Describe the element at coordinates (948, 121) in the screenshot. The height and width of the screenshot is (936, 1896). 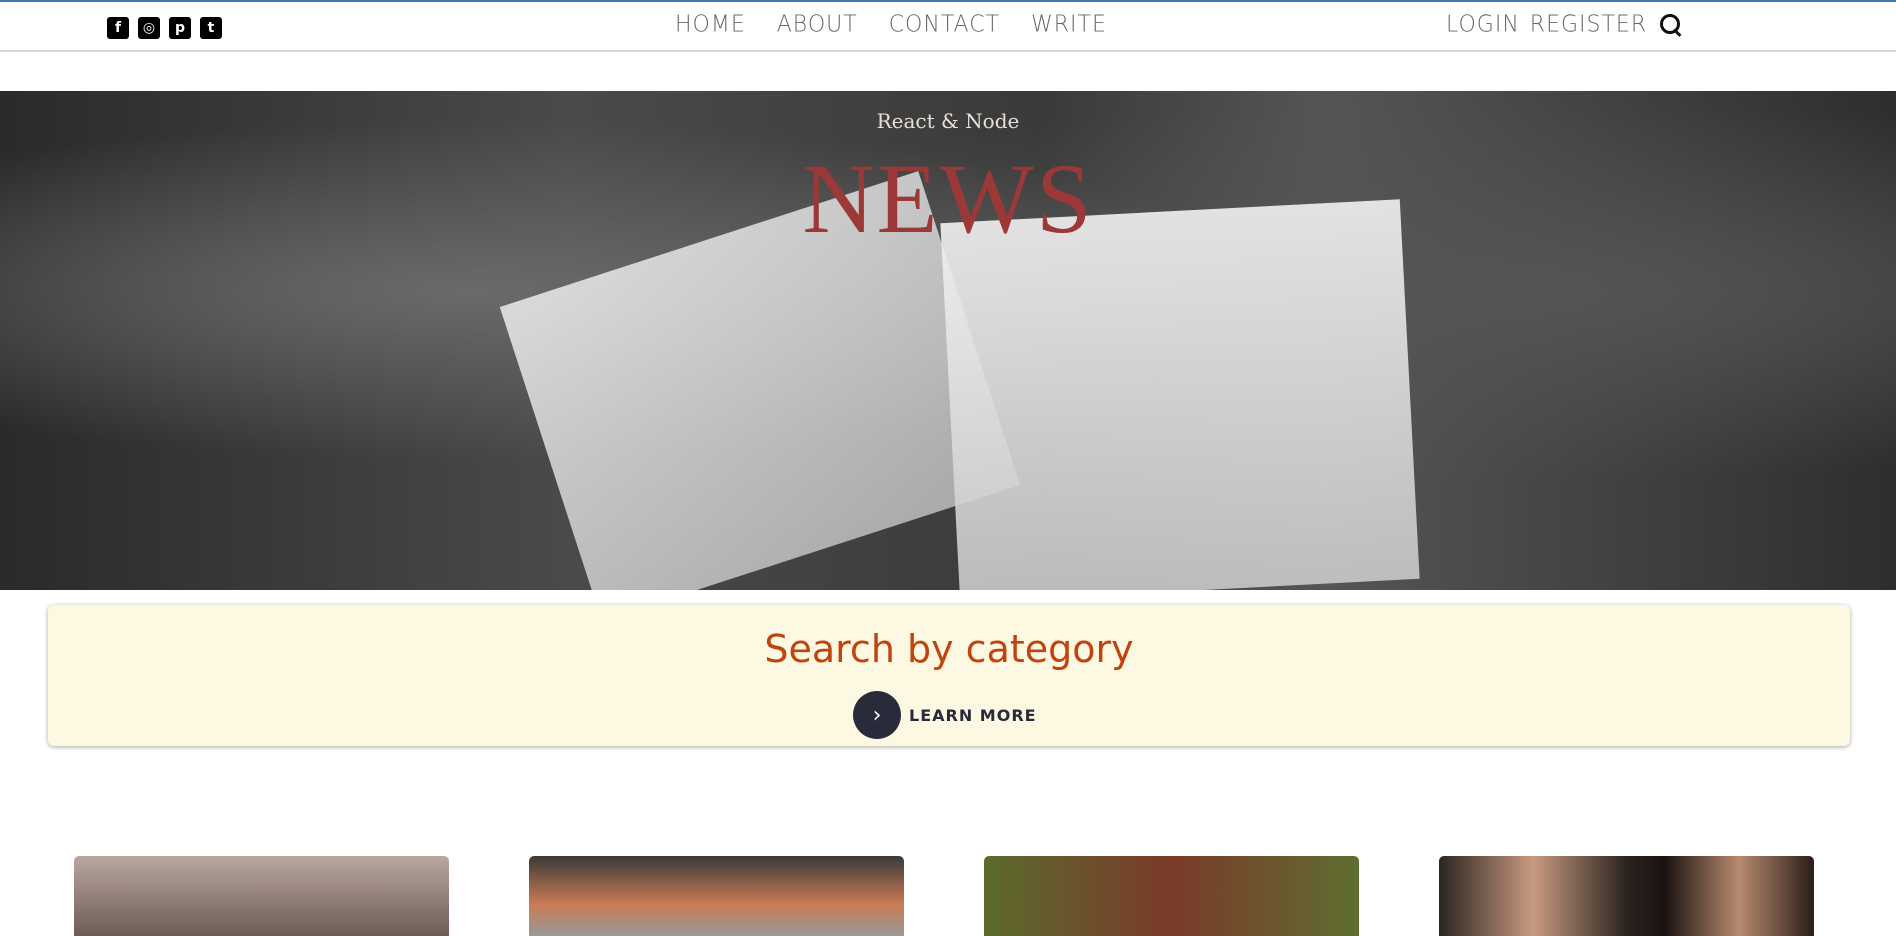
I see `hero-subtitle: React & Node` at that location.